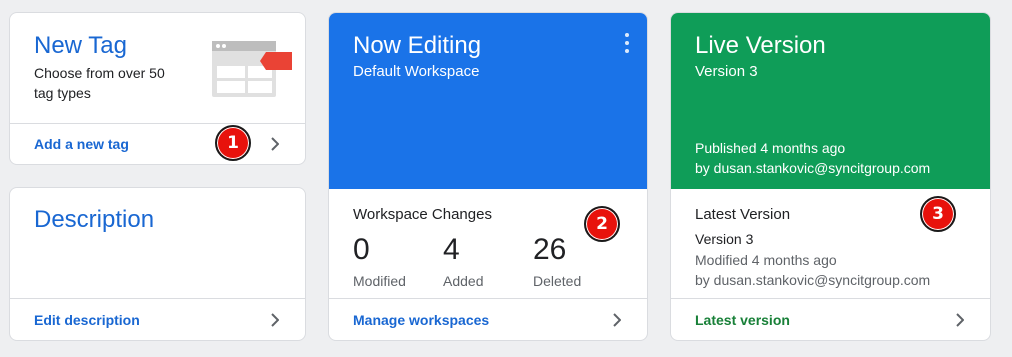 Image resolution: width=1012 pixels, height=357 pixels. What do you see at coordinates (80, 46) in the screenshot?
I see `new-tag-title: New Tag` at bounding box center [80, 46].